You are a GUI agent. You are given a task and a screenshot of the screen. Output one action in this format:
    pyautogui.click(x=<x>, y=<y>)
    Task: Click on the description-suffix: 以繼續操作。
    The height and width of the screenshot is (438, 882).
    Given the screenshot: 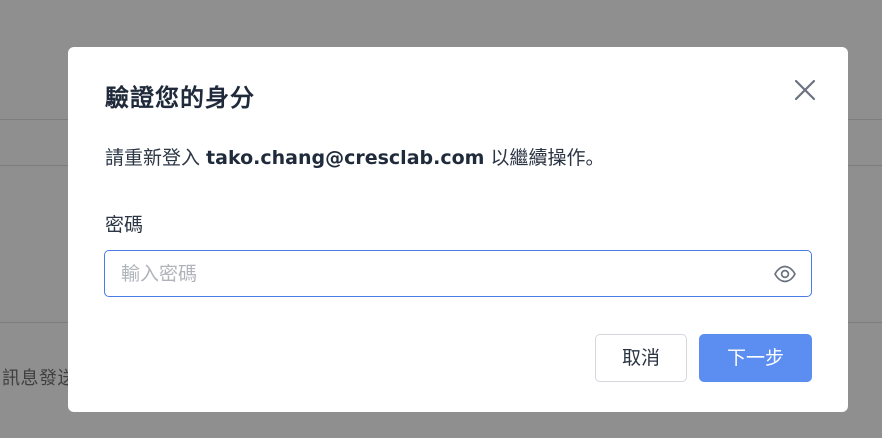 What is the action you would take?
    pyautogui.click(x=544, y=158)
    